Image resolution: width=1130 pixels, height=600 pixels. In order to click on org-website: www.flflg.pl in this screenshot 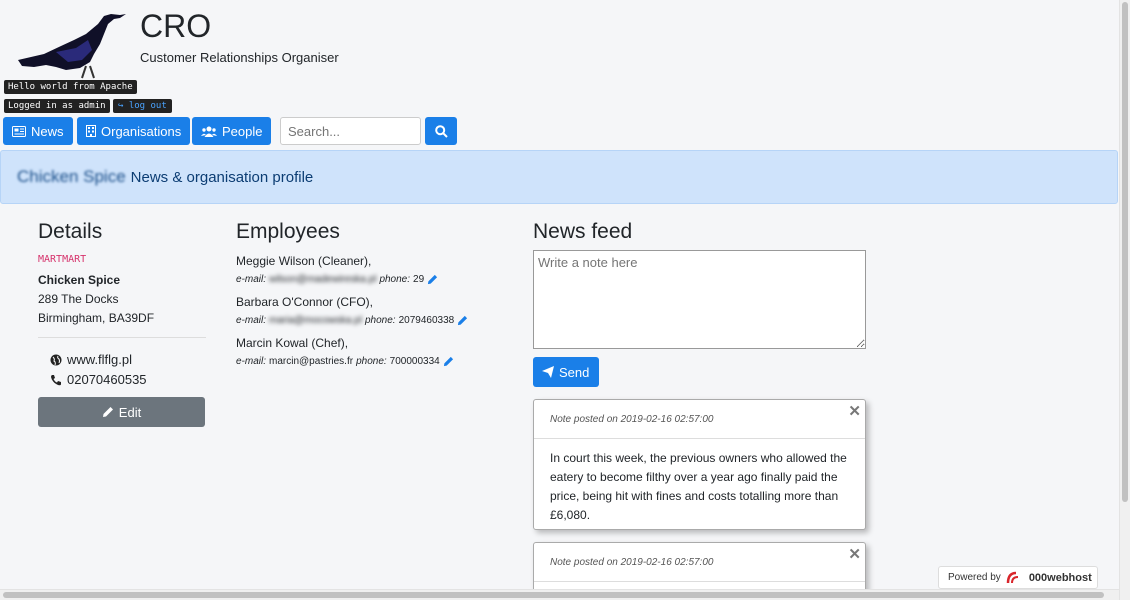, I will do `click(122, 360)`.